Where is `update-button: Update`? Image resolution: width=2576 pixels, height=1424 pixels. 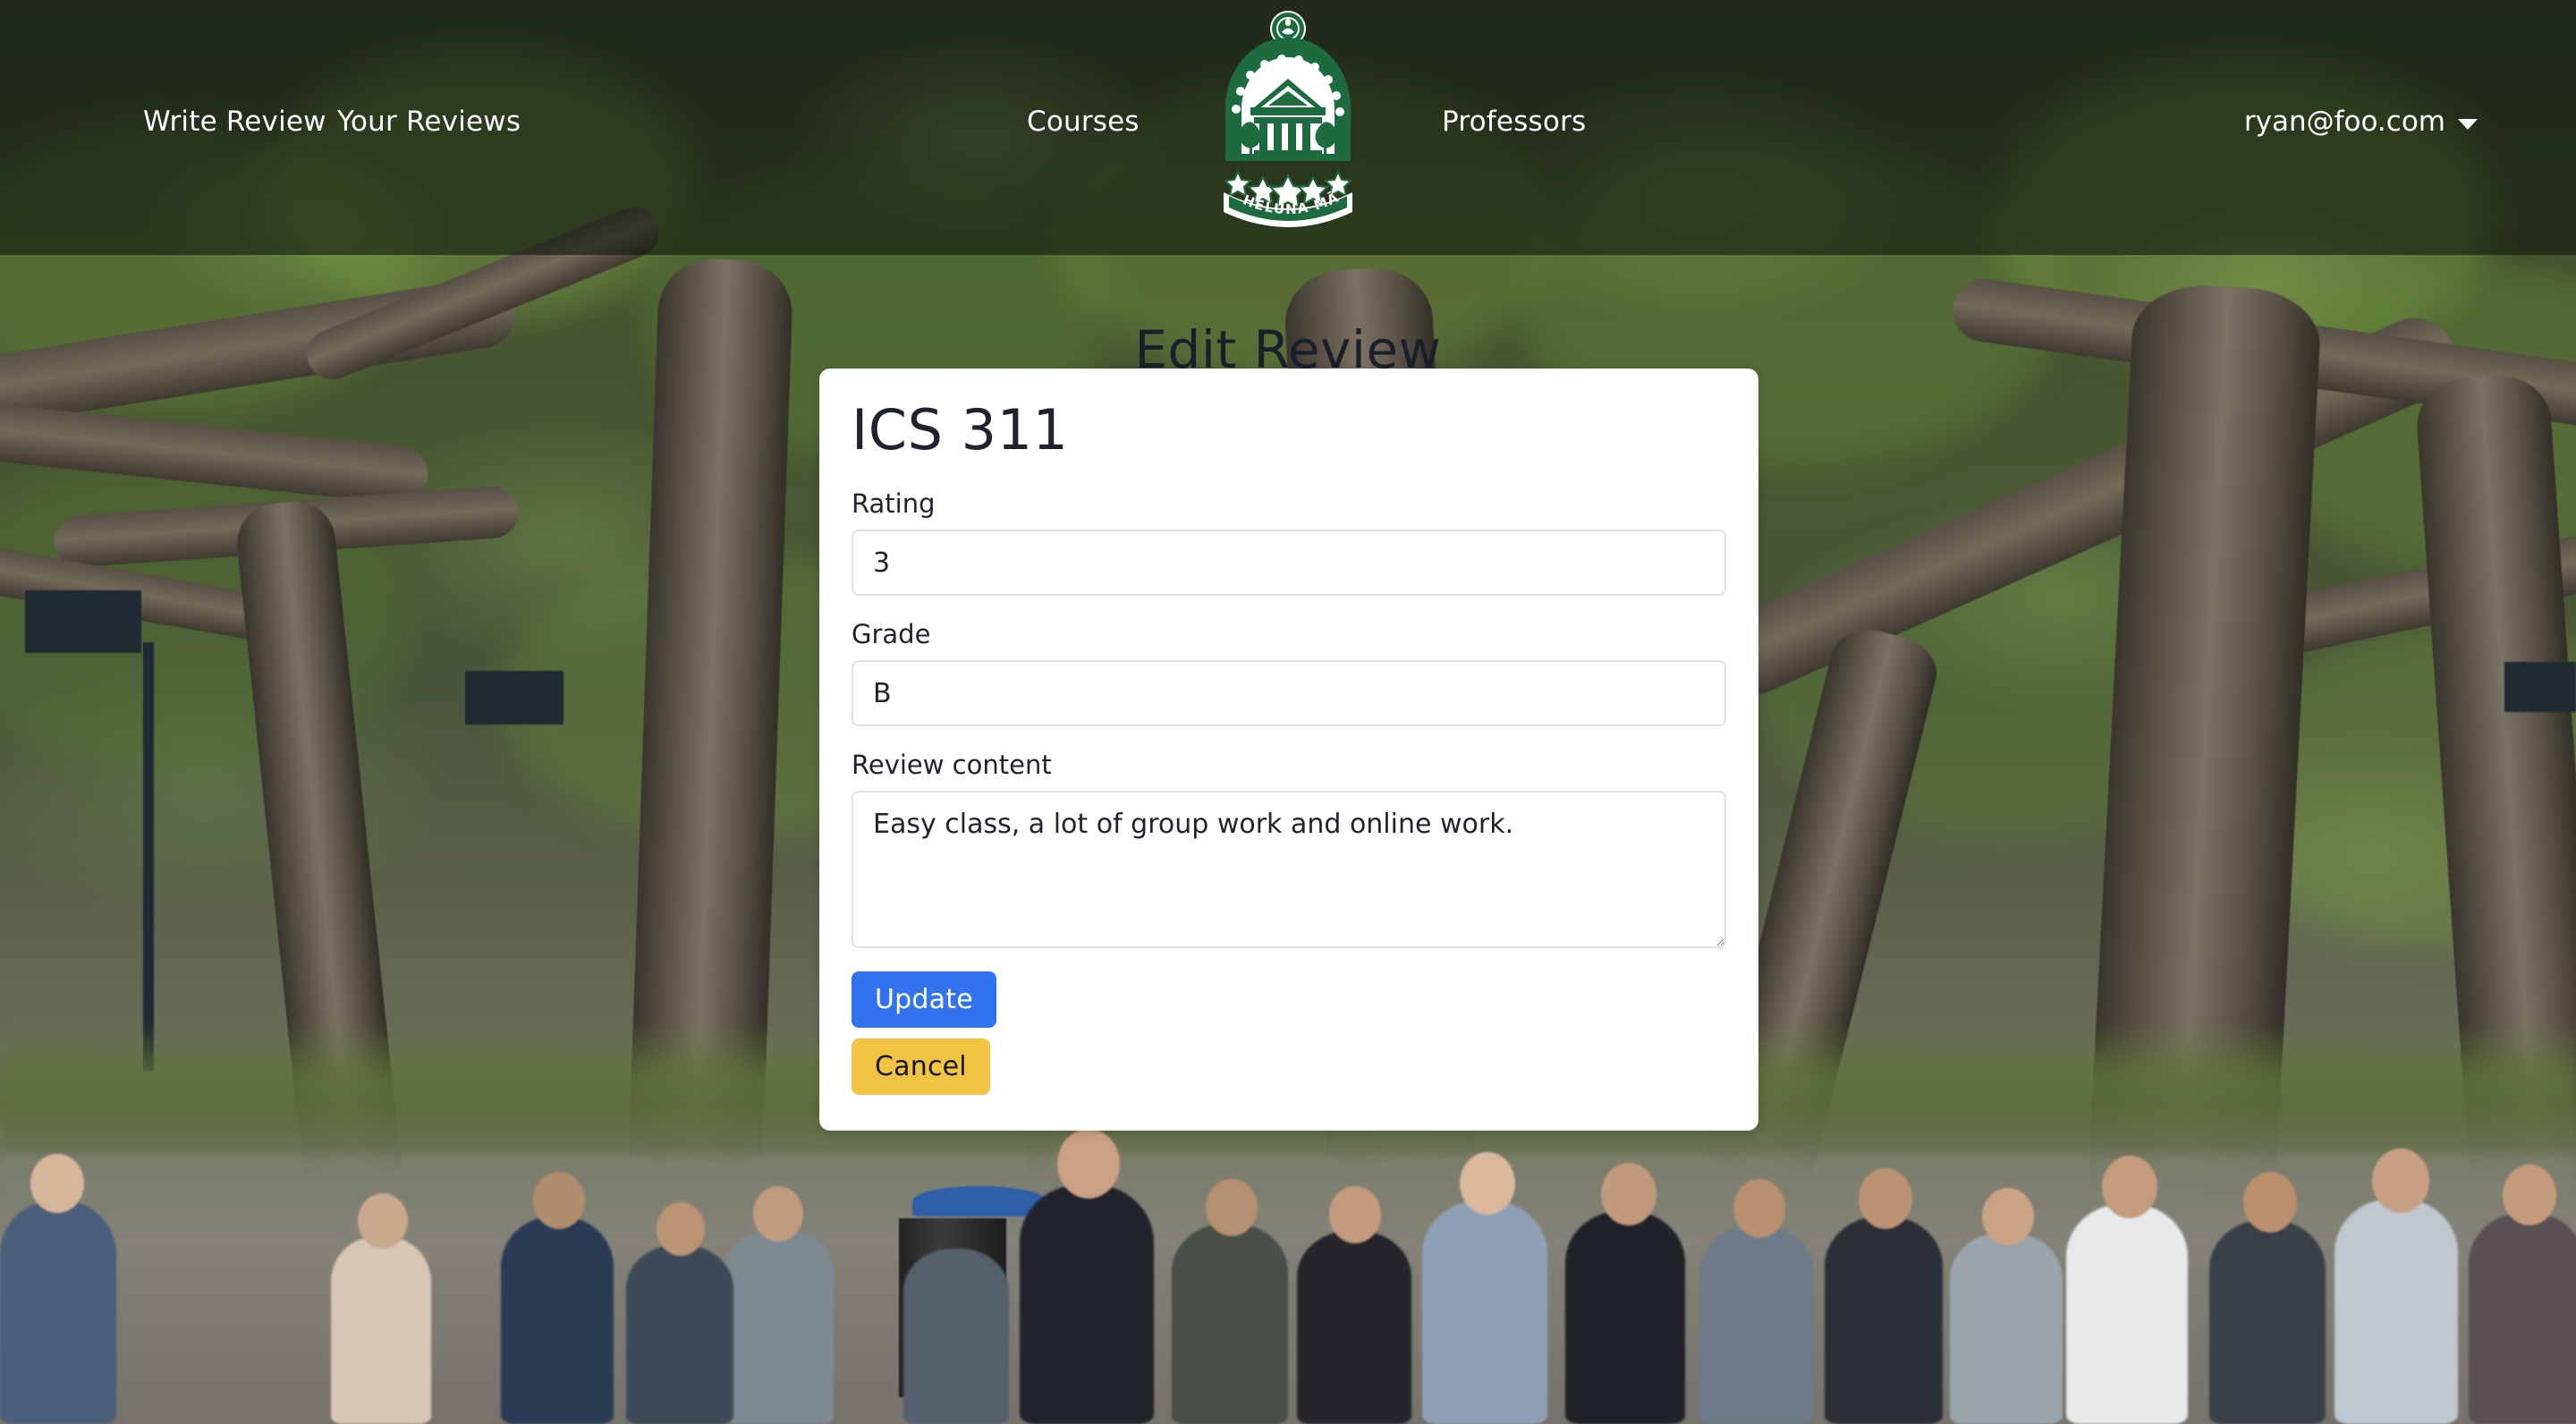
update-button: Update is located at coordinates (924, 999).